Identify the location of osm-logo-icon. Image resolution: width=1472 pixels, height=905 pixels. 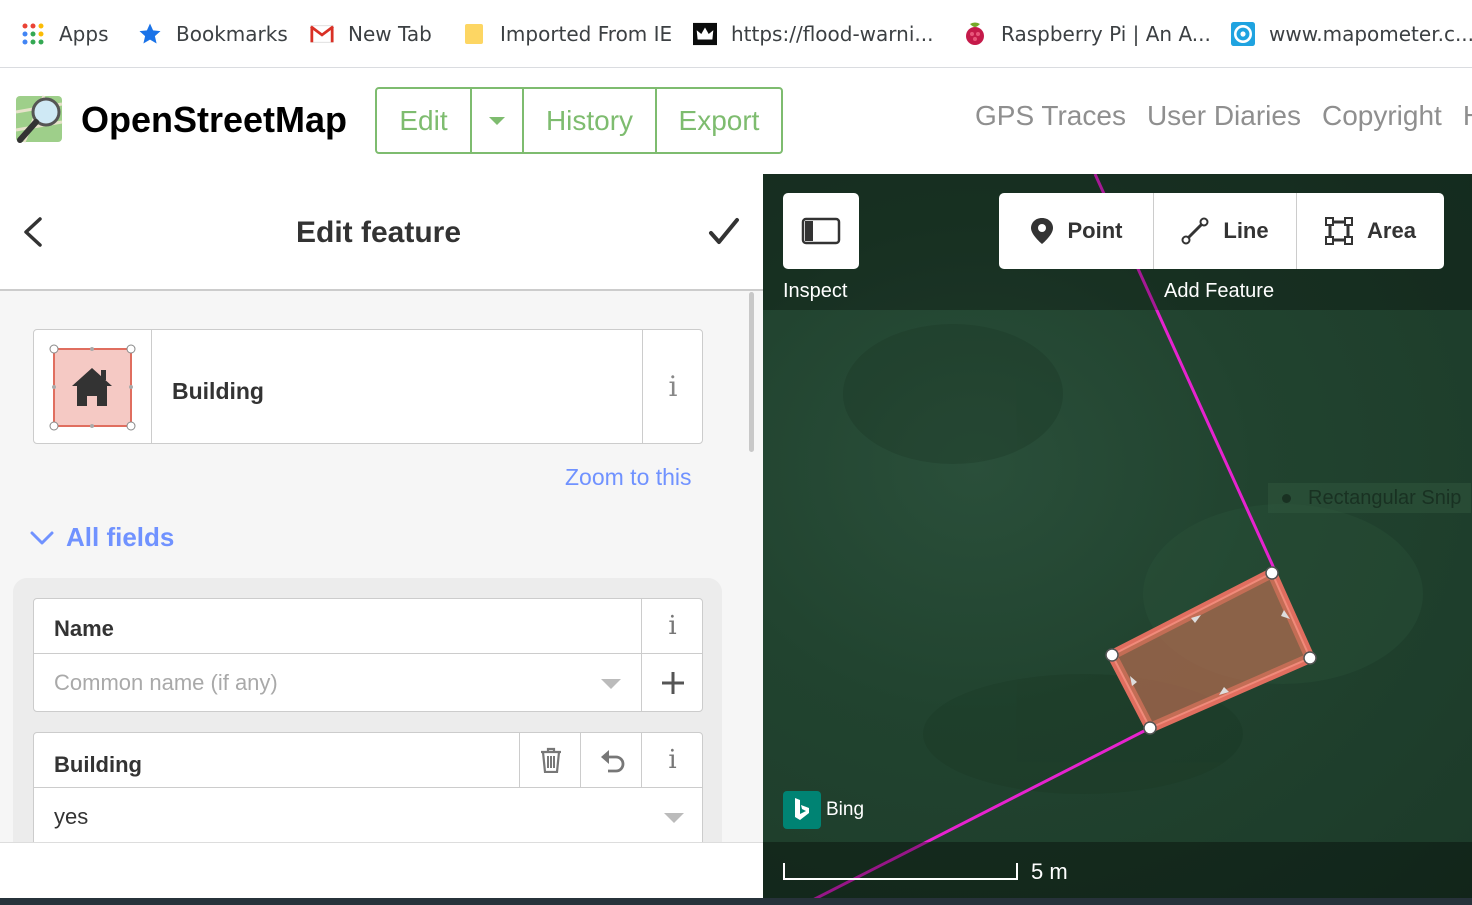
(42, 120).